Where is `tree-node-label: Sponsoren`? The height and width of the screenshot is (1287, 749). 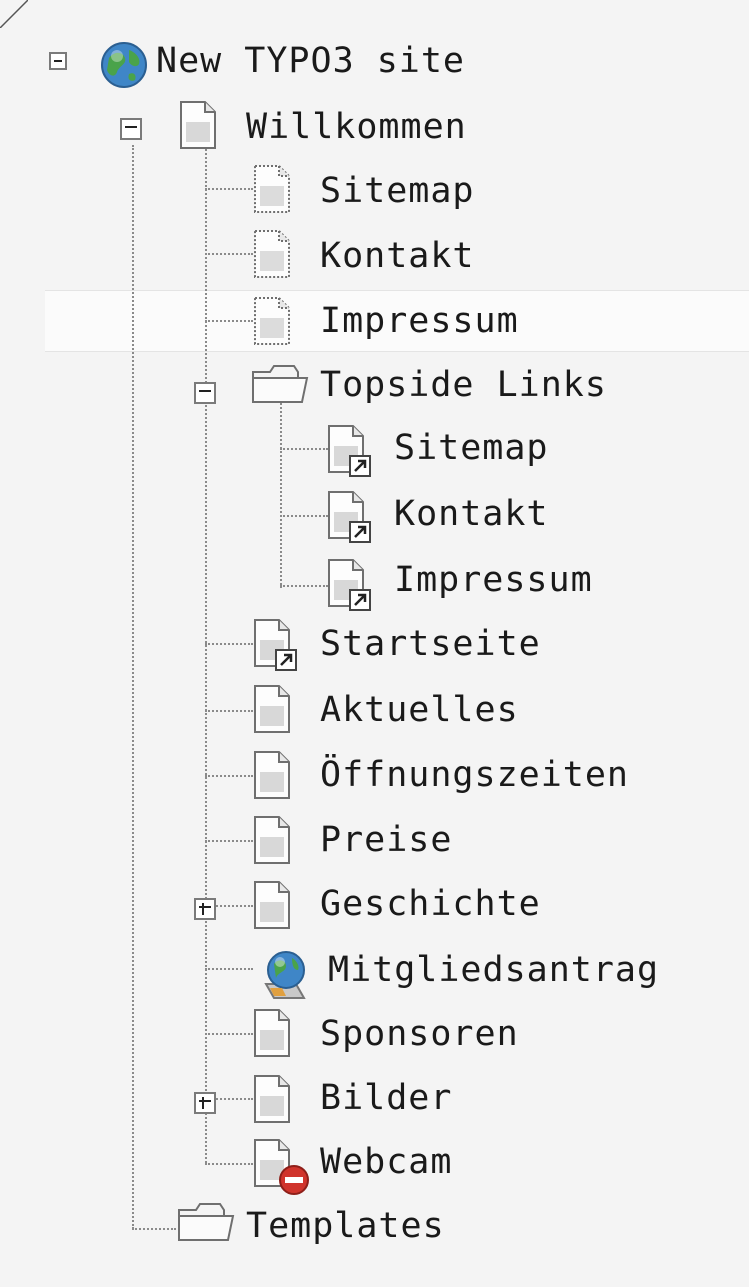 tree-node-label: Sponsoren is located at coordinates (419, 1034).